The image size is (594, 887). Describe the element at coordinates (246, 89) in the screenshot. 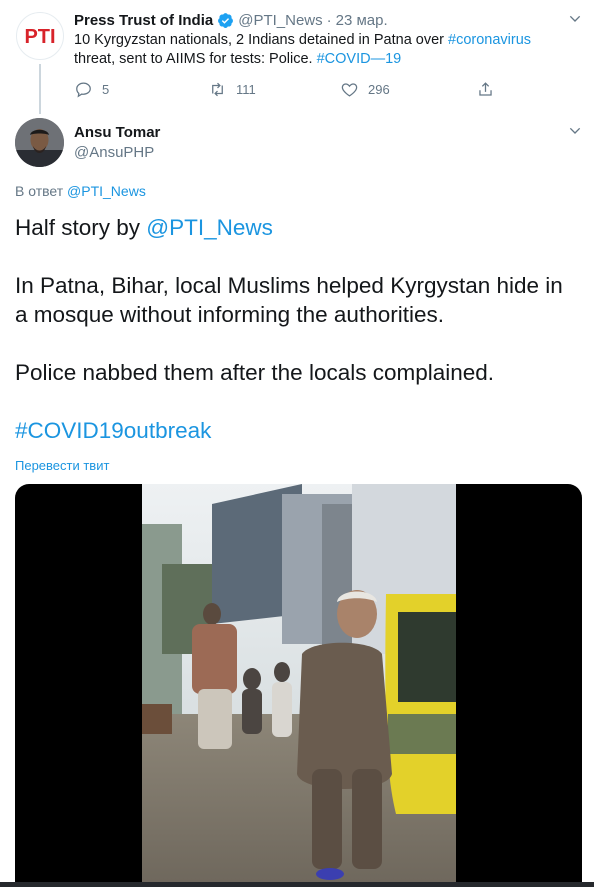

I see `retweet-count: 111` at that location.